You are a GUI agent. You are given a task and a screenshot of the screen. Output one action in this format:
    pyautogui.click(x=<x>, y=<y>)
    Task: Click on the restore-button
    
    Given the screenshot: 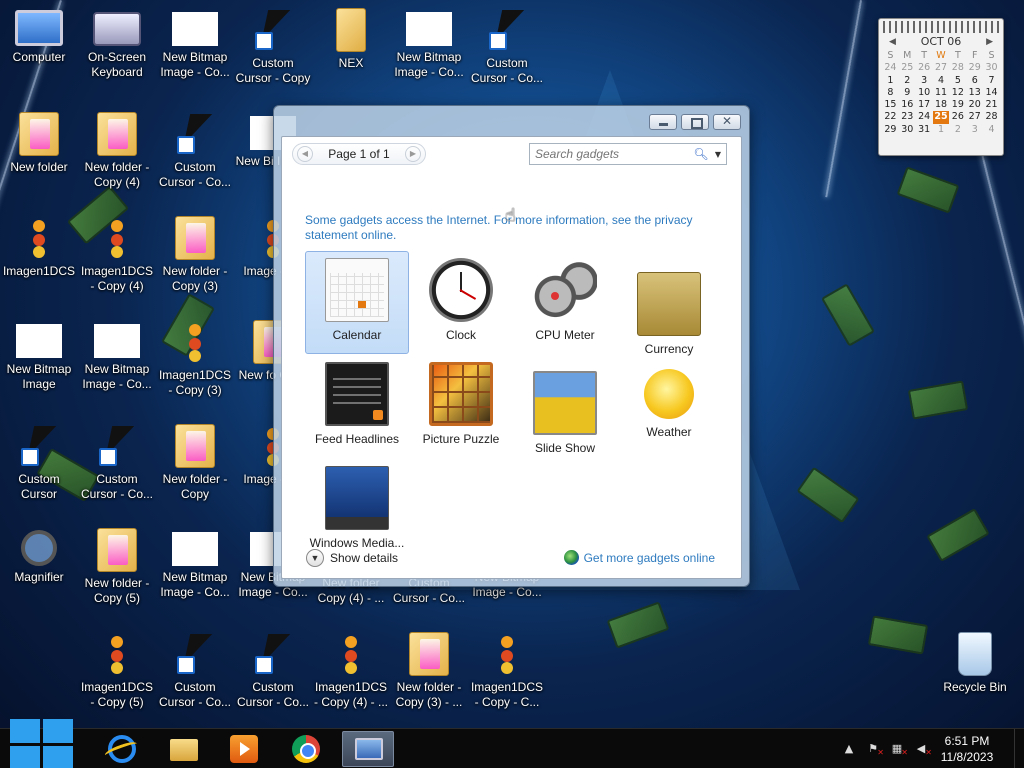 What is the action you would take?
    pyautogui.click(x=695, y=122)
    